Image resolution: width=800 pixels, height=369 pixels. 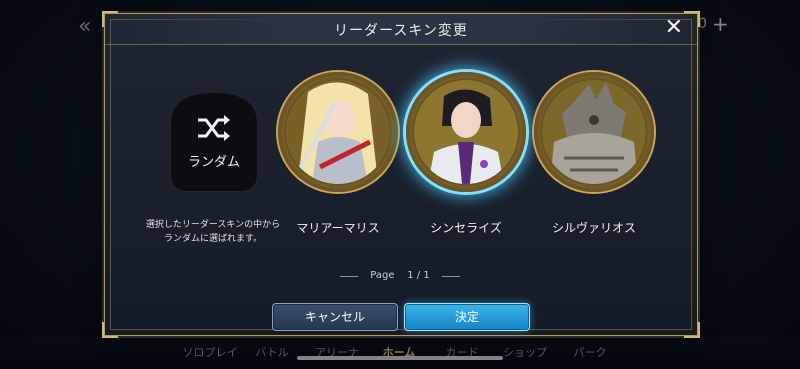 What do you see at coordinates (213, 162) in the screenshot?
I see `random-label: ランダム` at bounding box center [213, 162].